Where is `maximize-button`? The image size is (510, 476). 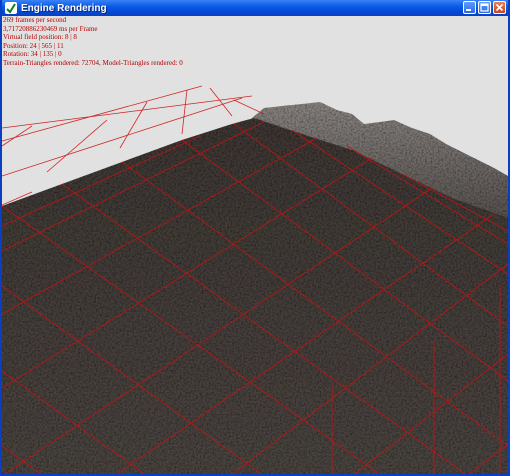 maximize-button is located at coordinates (484, 7).